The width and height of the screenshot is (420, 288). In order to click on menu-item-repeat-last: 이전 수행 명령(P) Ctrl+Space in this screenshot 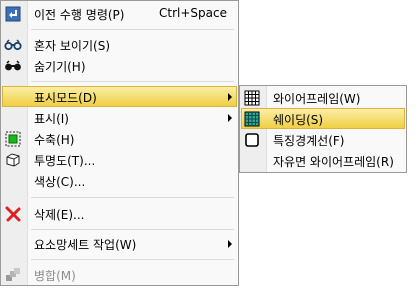, I will do `click(119, 13)`.